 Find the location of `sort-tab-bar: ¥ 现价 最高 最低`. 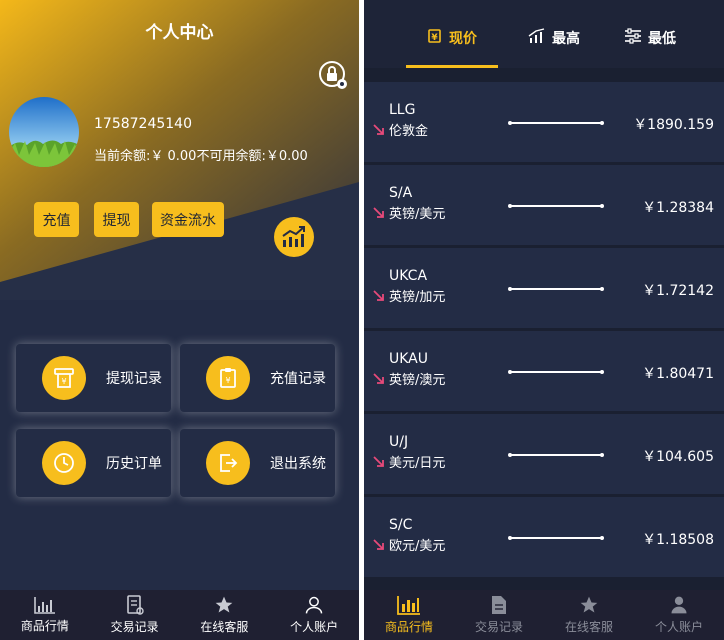

sort-tab-bar: ¥ 现价 最高 最低 is located at coordinates (544, 34).